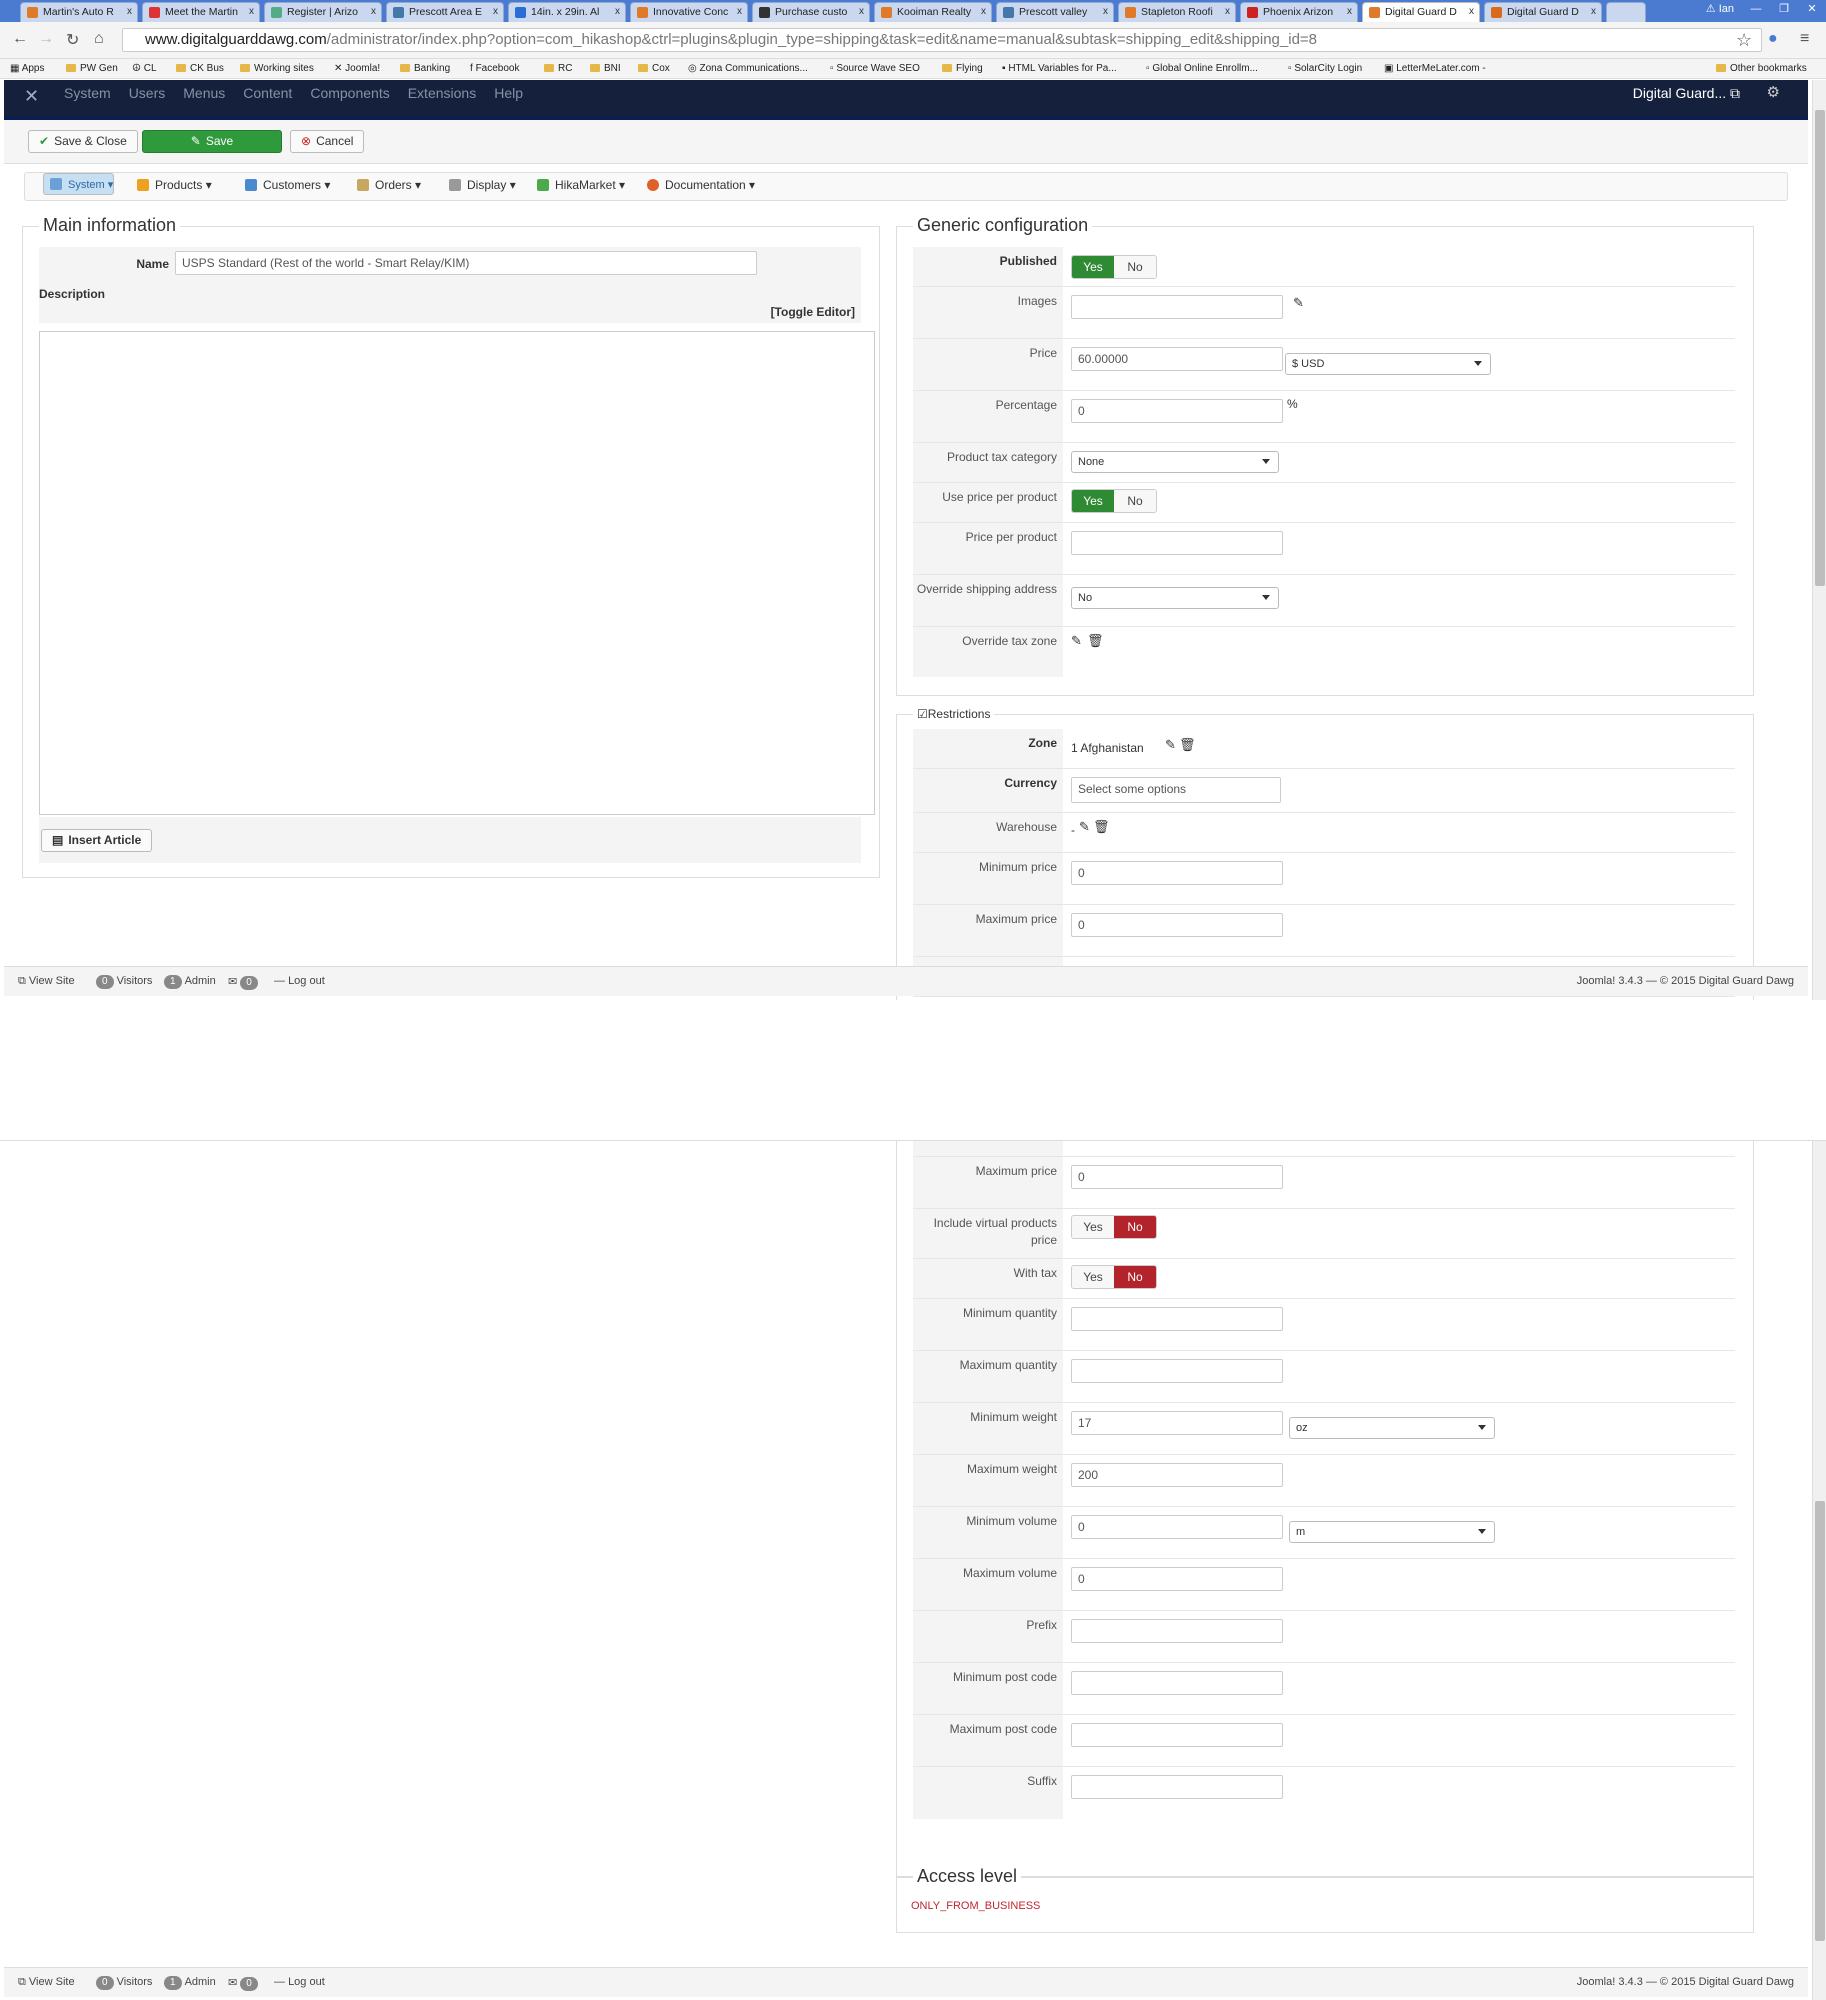 This screenshot has height=2000, width=1826. What do you see at coordinates (933, 12) in the screenshot?
I see `browser-tab: Kooiman Realty x` at bounding box center [933, 12].